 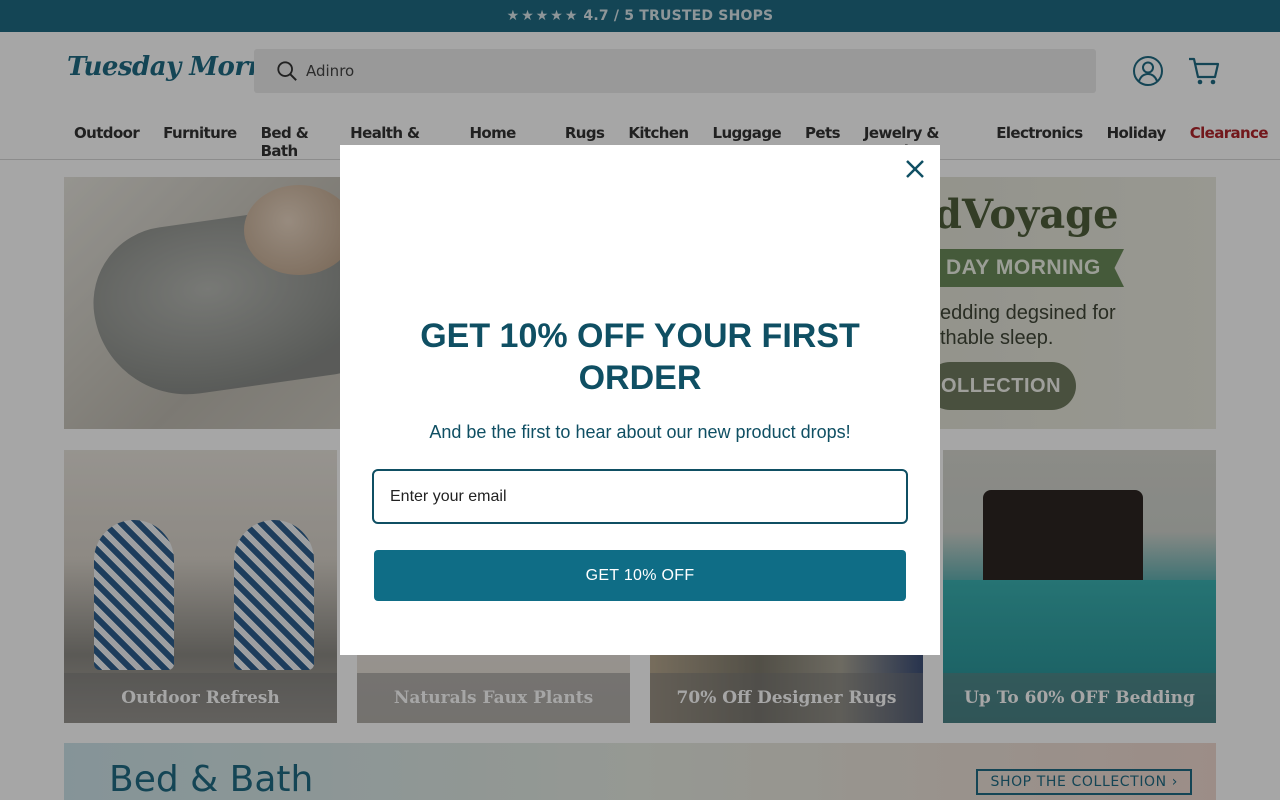 What do you see at coordinates (640, 357) in the screenshot?
I see `modal-headline: GET 10% OFF YOUR FIRST ORDER` at bounding box center [640, 357].